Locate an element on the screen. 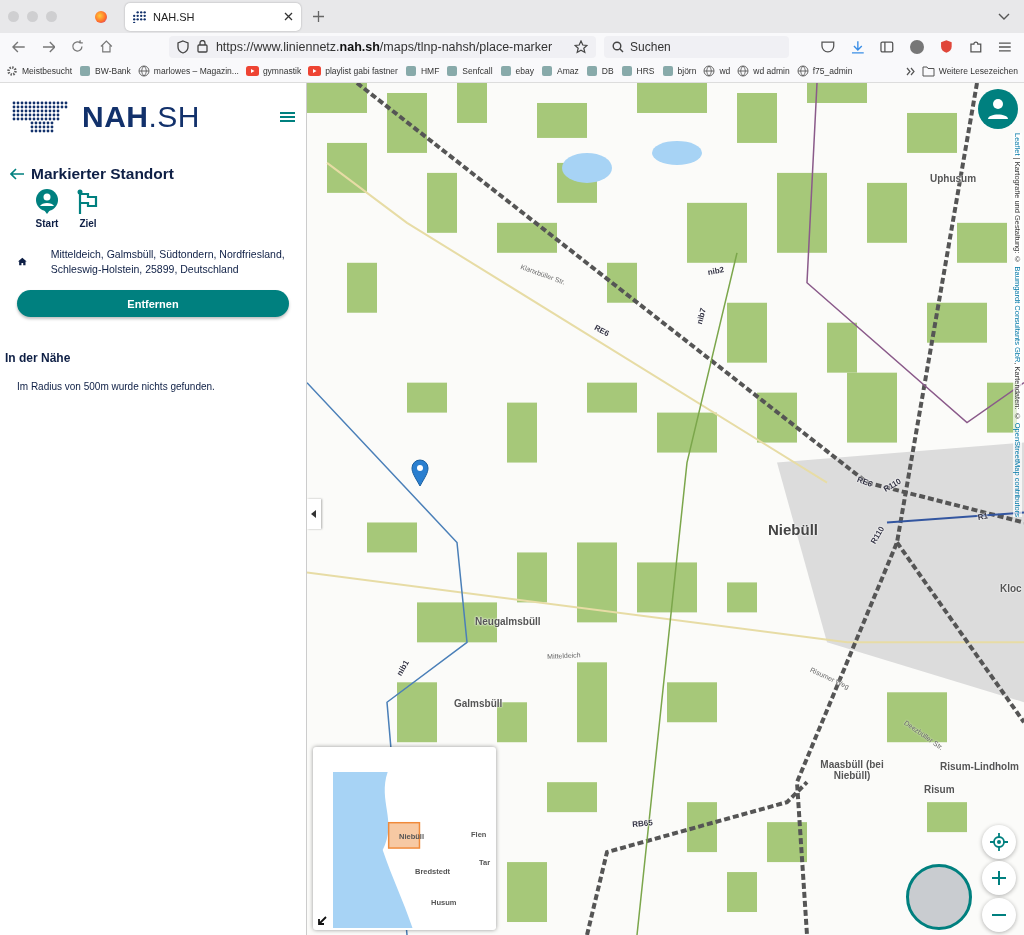  caret-icon is located at coordinates (314, 514).